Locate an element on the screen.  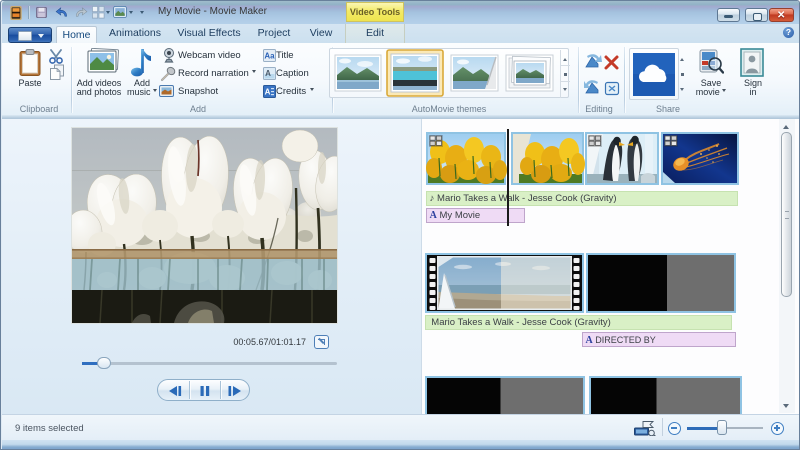
svg-text: Aa is located at coordinates (269, 56).